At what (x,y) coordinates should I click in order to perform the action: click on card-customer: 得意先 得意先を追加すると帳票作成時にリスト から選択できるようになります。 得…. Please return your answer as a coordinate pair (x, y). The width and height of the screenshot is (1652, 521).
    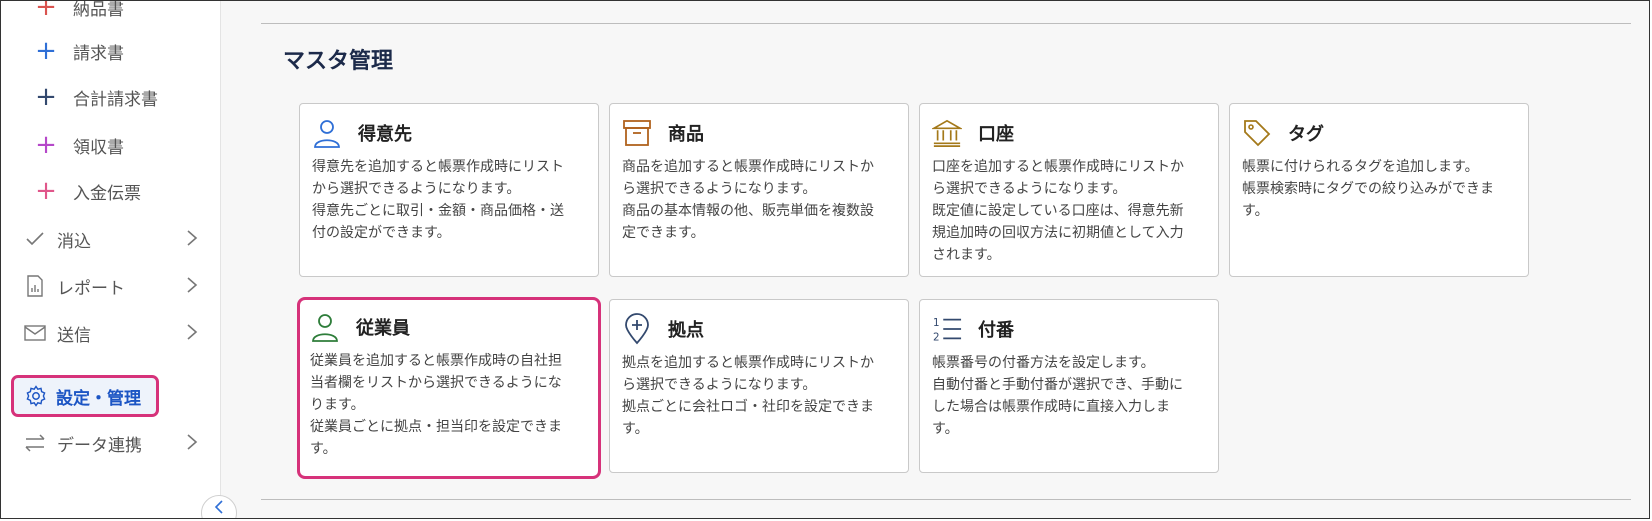
    Looking at the image, I should click on (449, 190).